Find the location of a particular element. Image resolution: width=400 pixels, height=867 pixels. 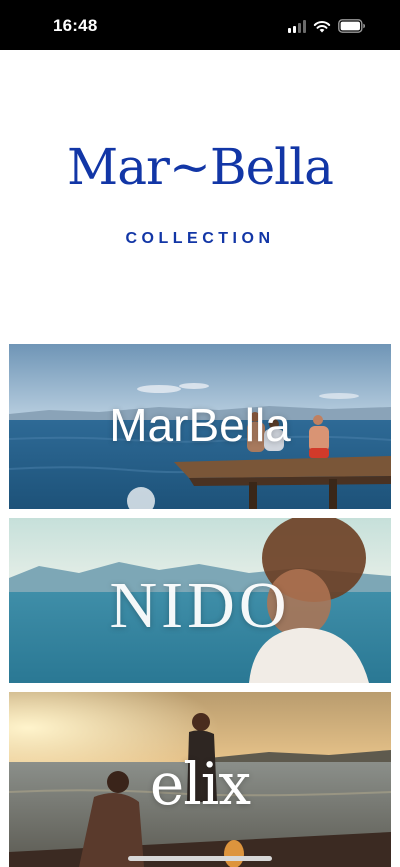

battery-icon is located at coordinates (351, 26).